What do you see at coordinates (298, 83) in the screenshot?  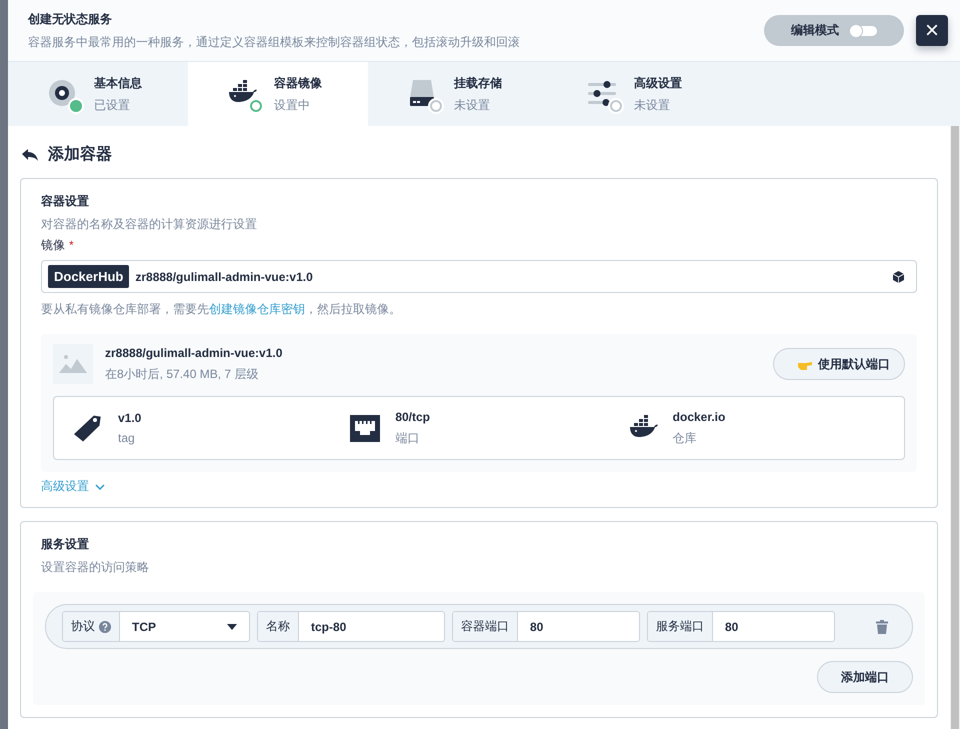 I see `step-title: 容器镜像` at bounding box center [298, 83].